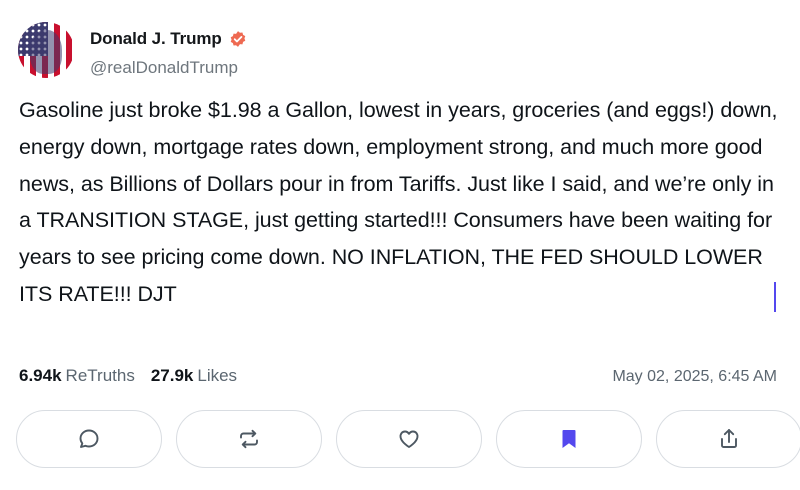  I want to click on comment-icon, so click(89, 438).